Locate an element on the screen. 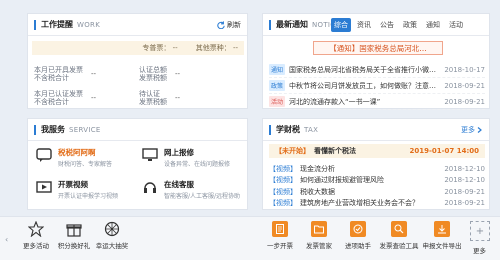 The width and height of the screenshot is (500, 260). service-support: 在线客服 智能客服/人工客服/远程协助 is located at coordinates (191, 189).